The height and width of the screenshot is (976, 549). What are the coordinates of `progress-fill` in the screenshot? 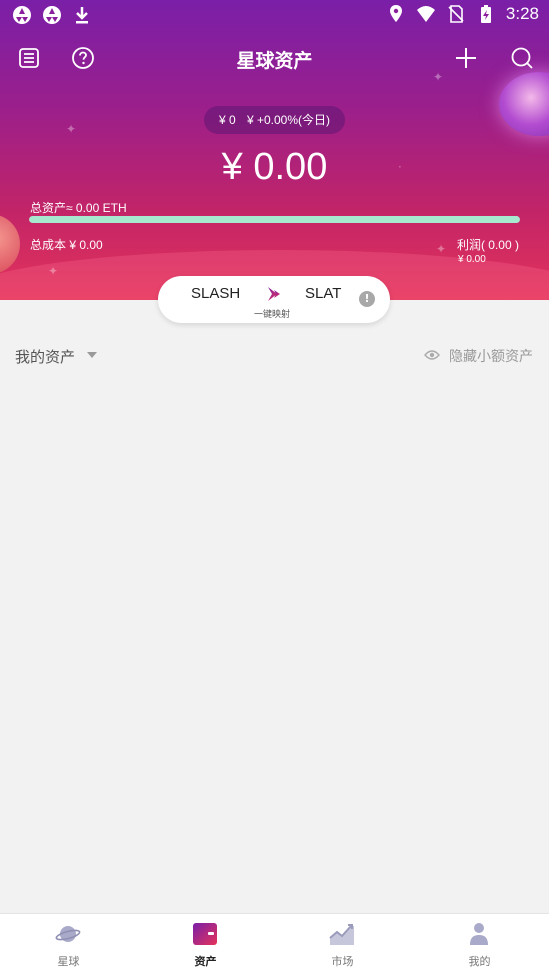 It's located at (274, 219).